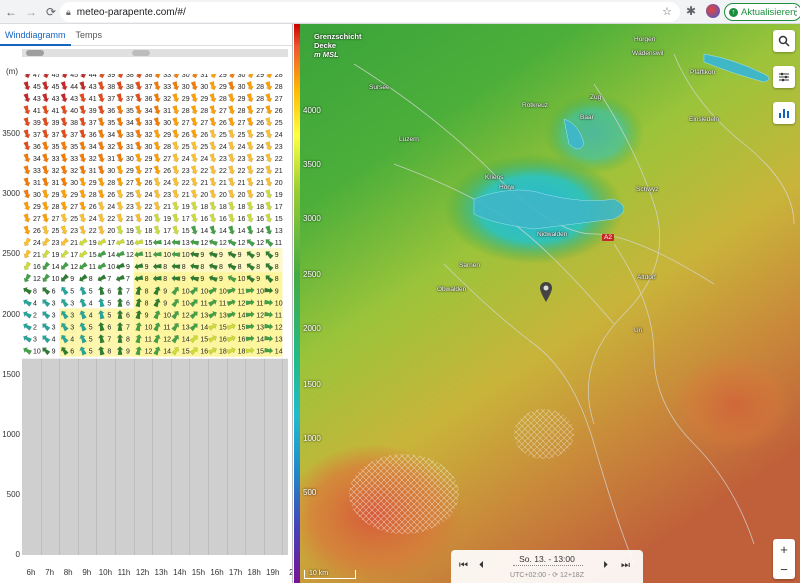 The width and height of the screenshot is (800, 583). What do you see at coordinates (481, 565) in the screenshot?
I see `step-back-icon: ⏴` at bounding box center [481, 565].